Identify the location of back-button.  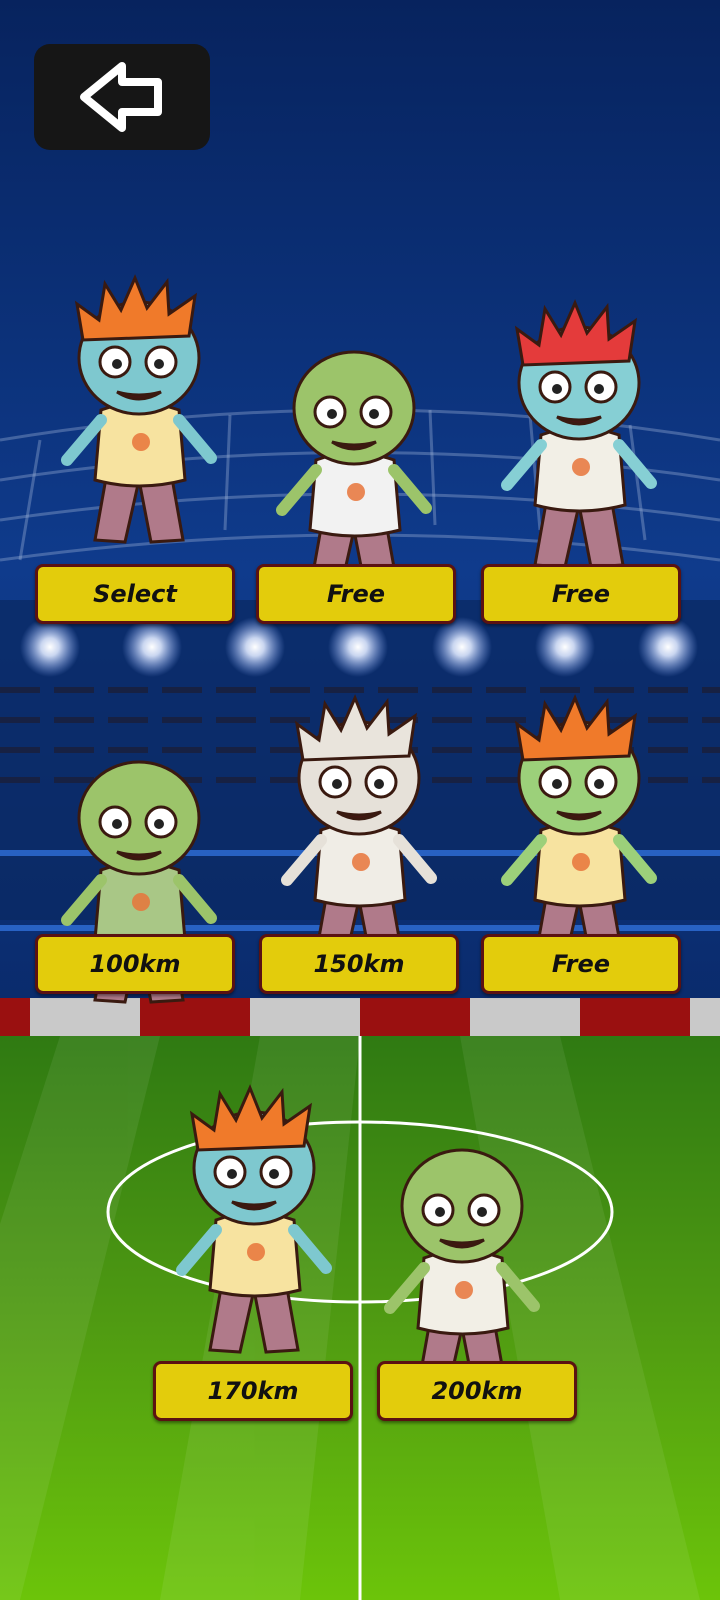
(122, 97).